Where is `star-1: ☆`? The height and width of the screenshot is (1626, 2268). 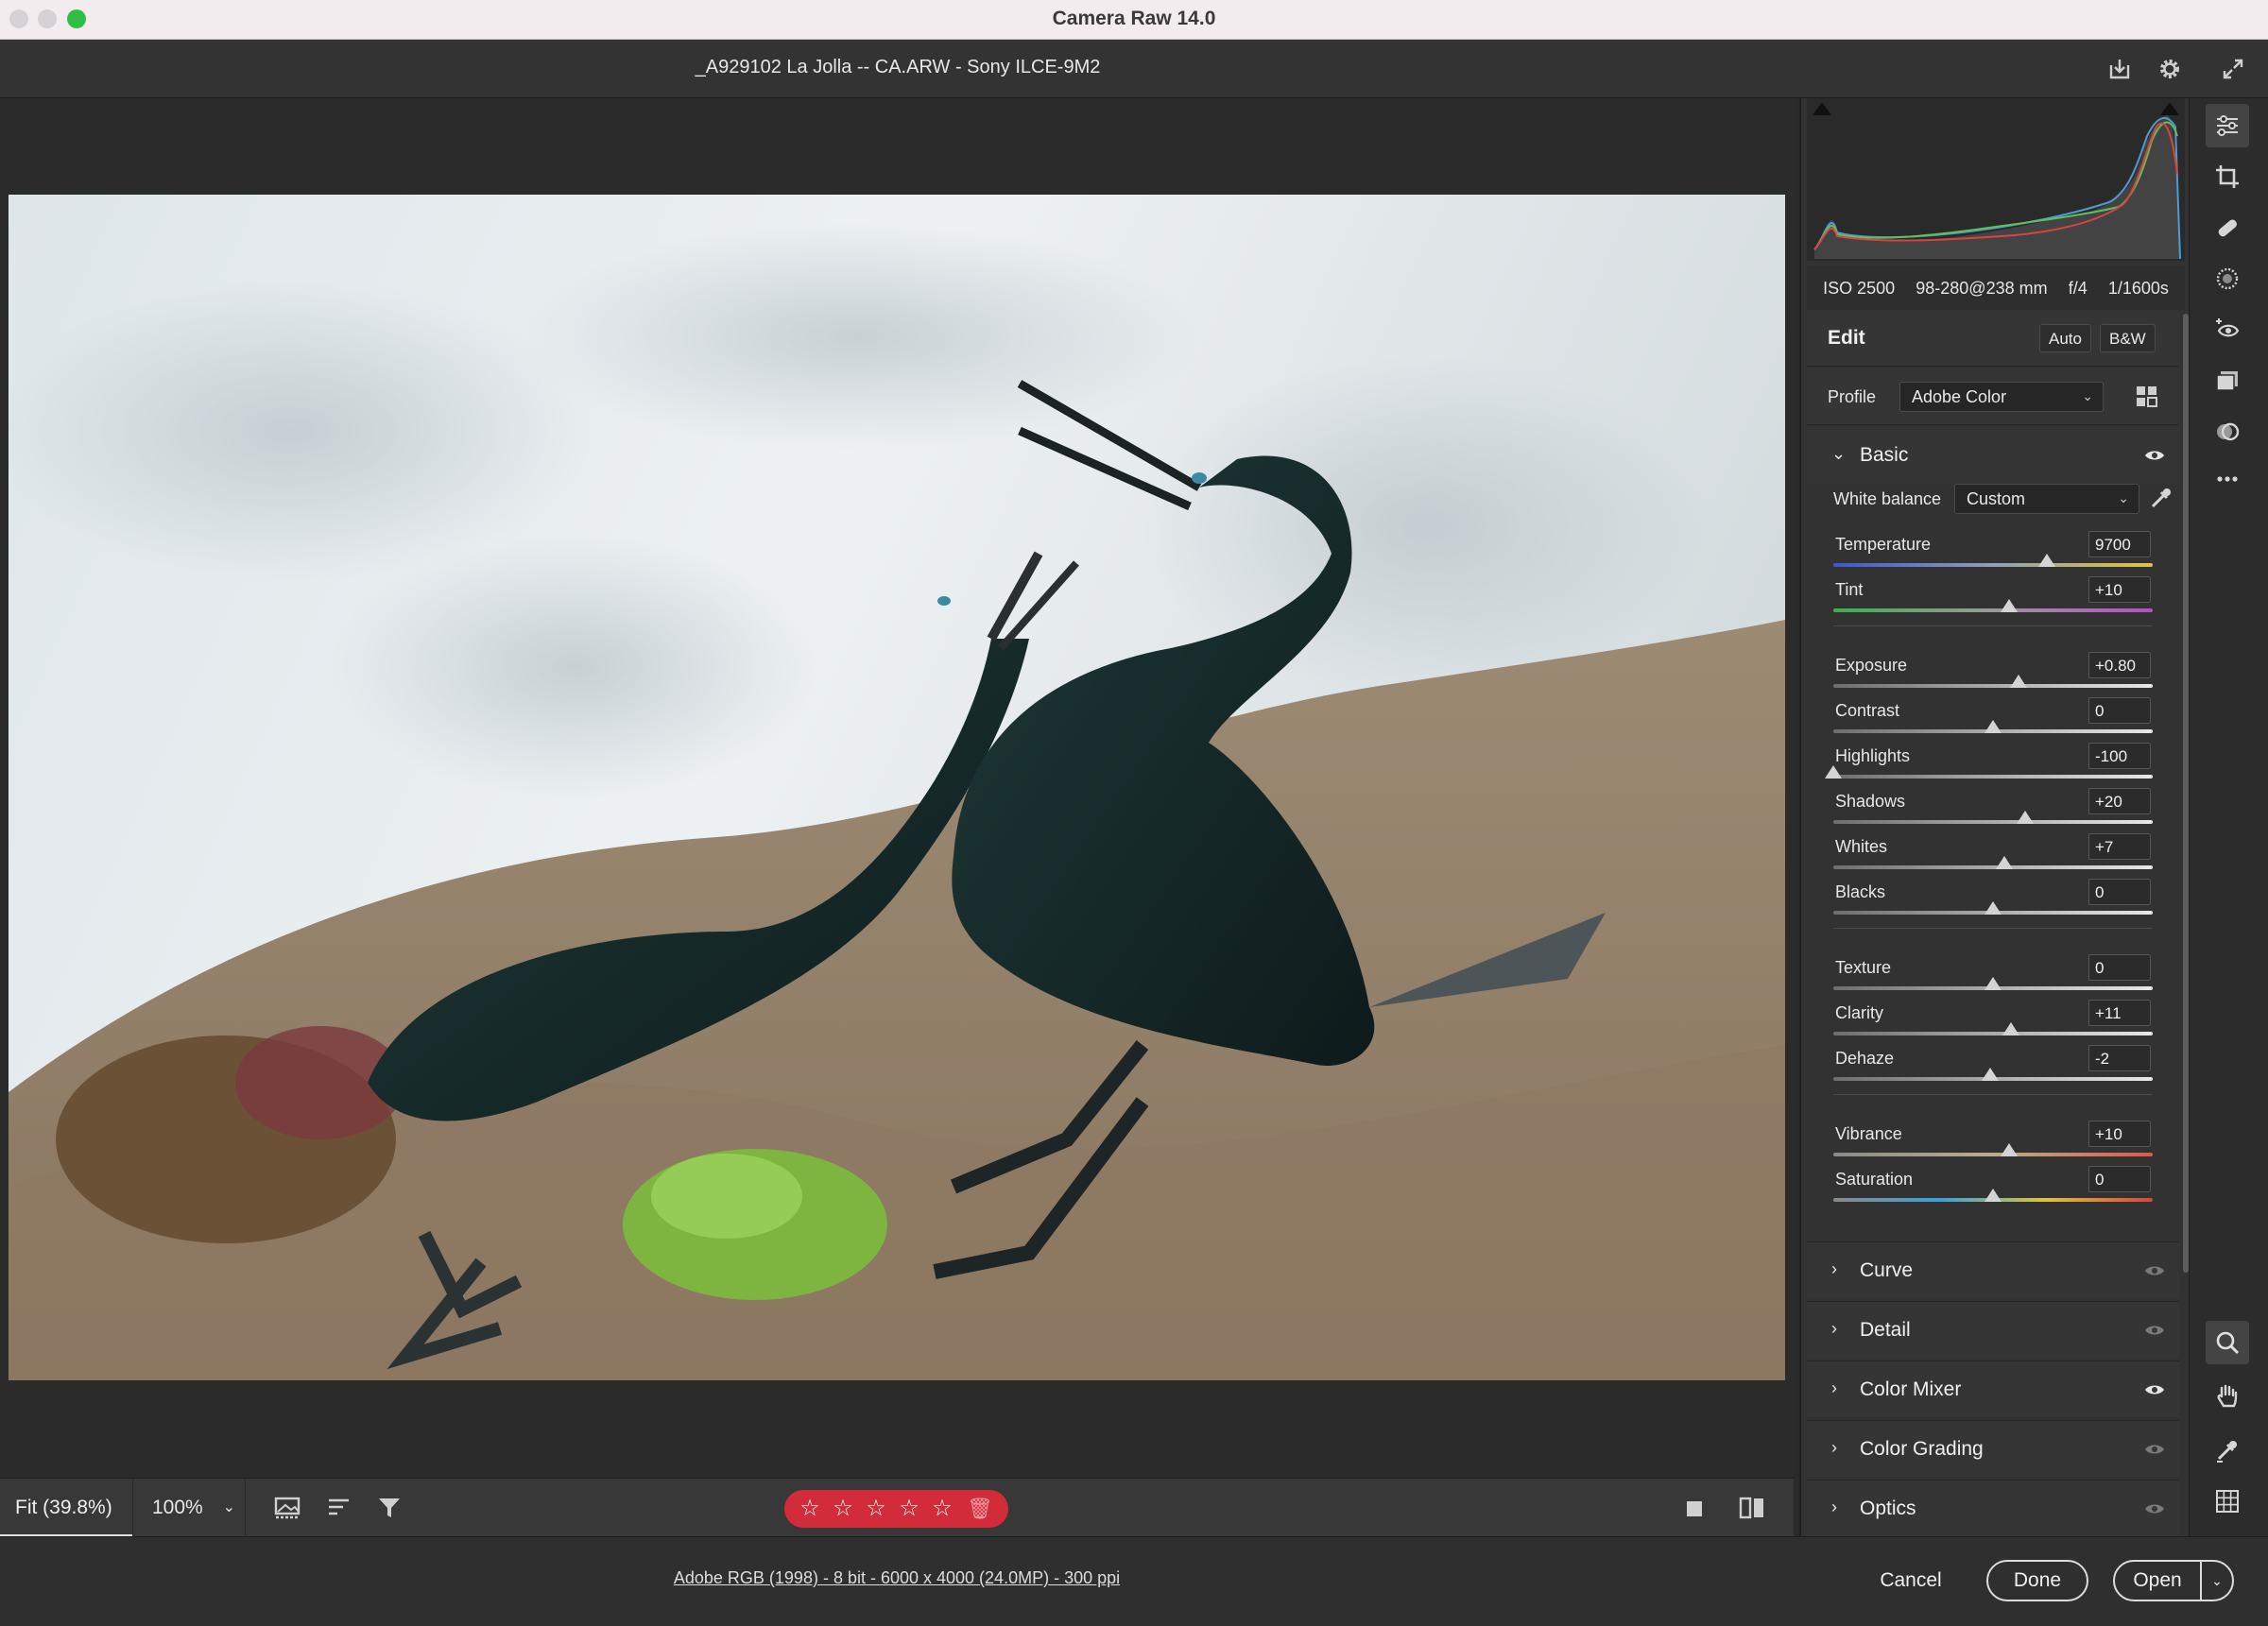
star-1: ☆ is located at coordinates (810, 1509).